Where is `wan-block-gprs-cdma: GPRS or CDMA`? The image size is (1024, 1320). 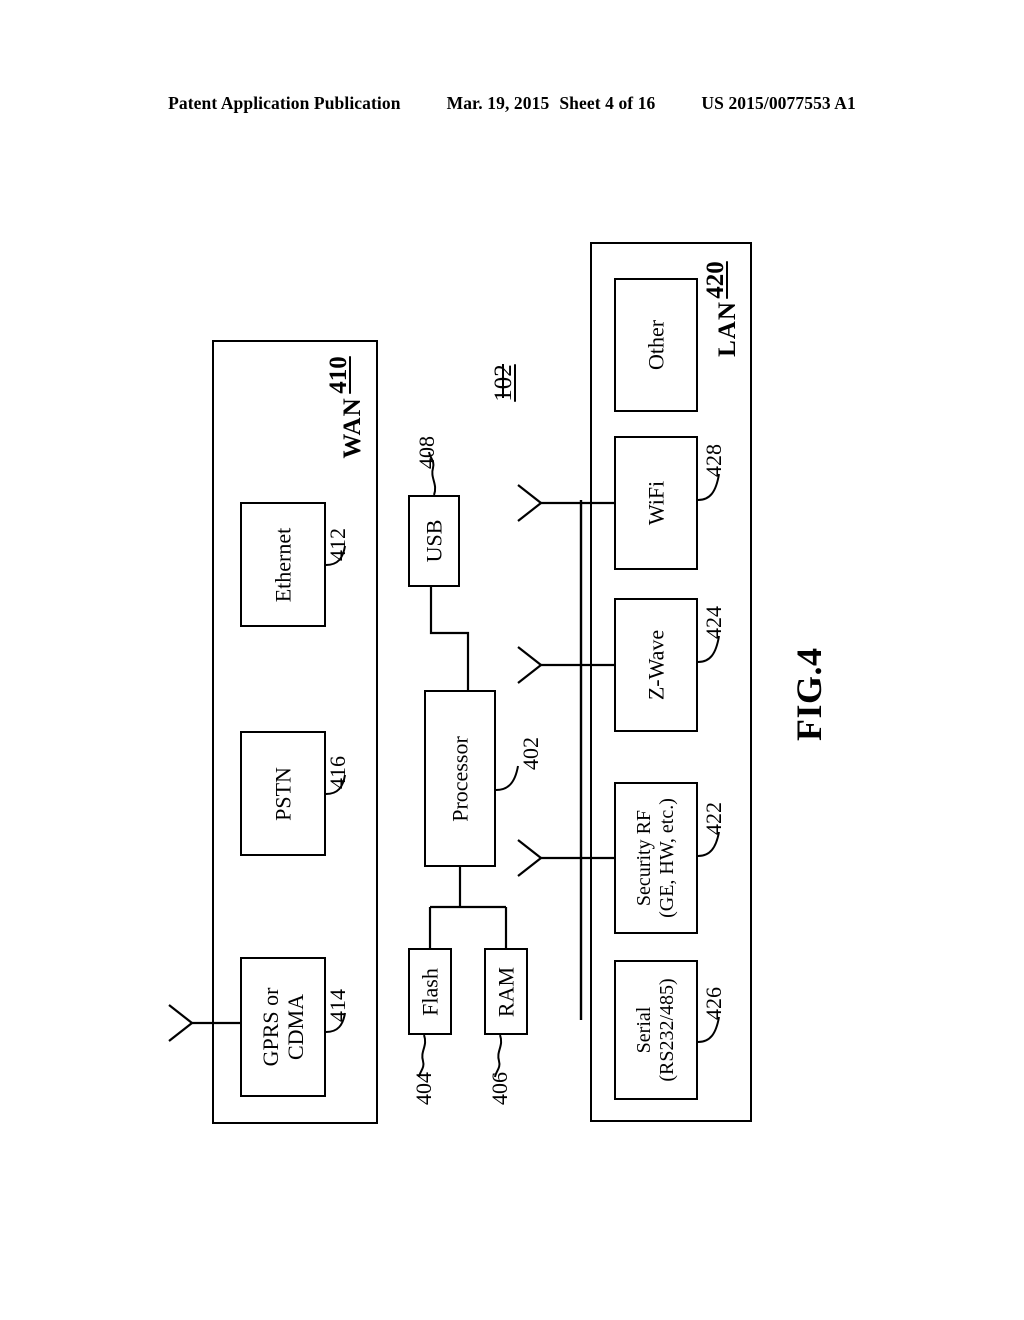 wan-block-gprs-cdma: GPRS or CDMA is located at coordinates (283, 1027).